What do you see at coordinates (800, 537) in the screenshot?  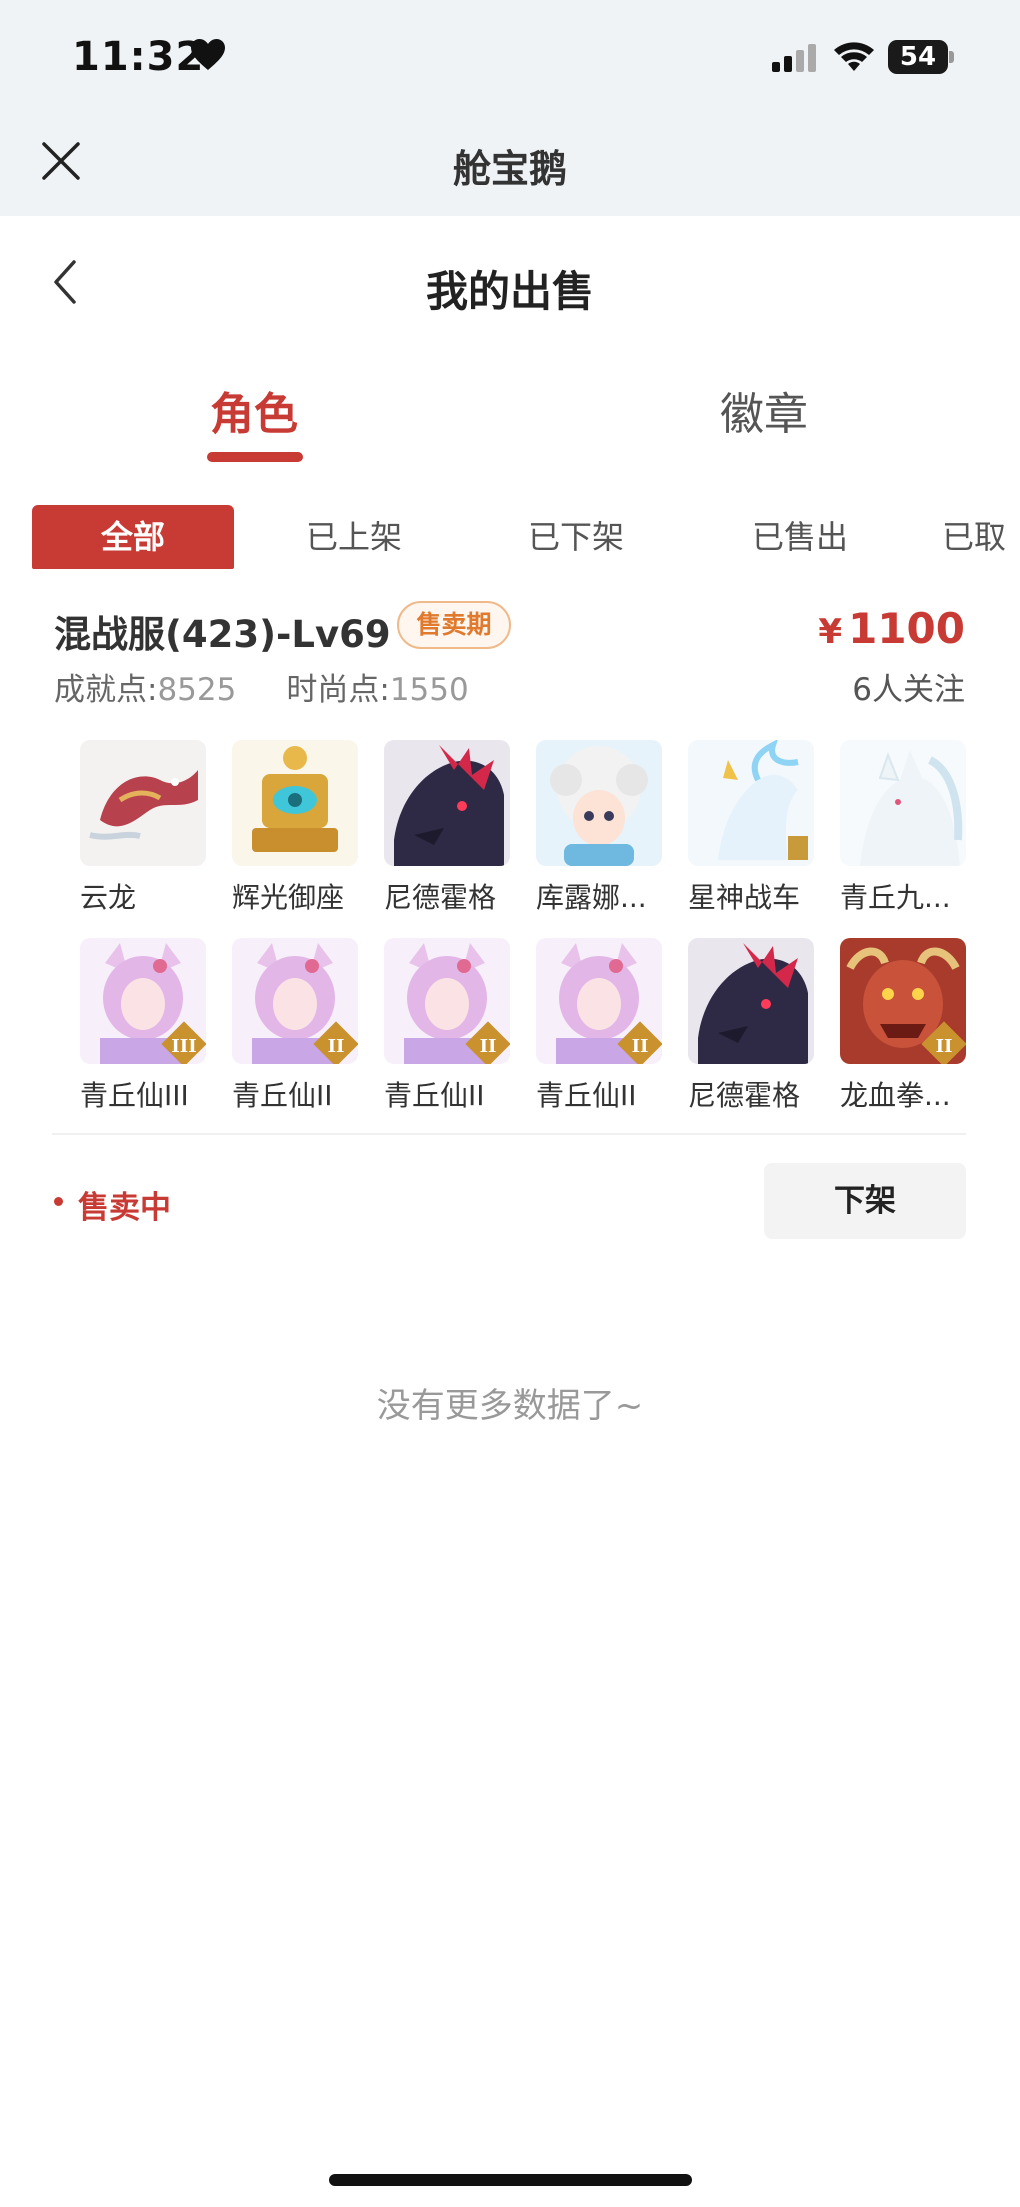 I see `filter-sold: 已售出` at bounding box center [800, 537].